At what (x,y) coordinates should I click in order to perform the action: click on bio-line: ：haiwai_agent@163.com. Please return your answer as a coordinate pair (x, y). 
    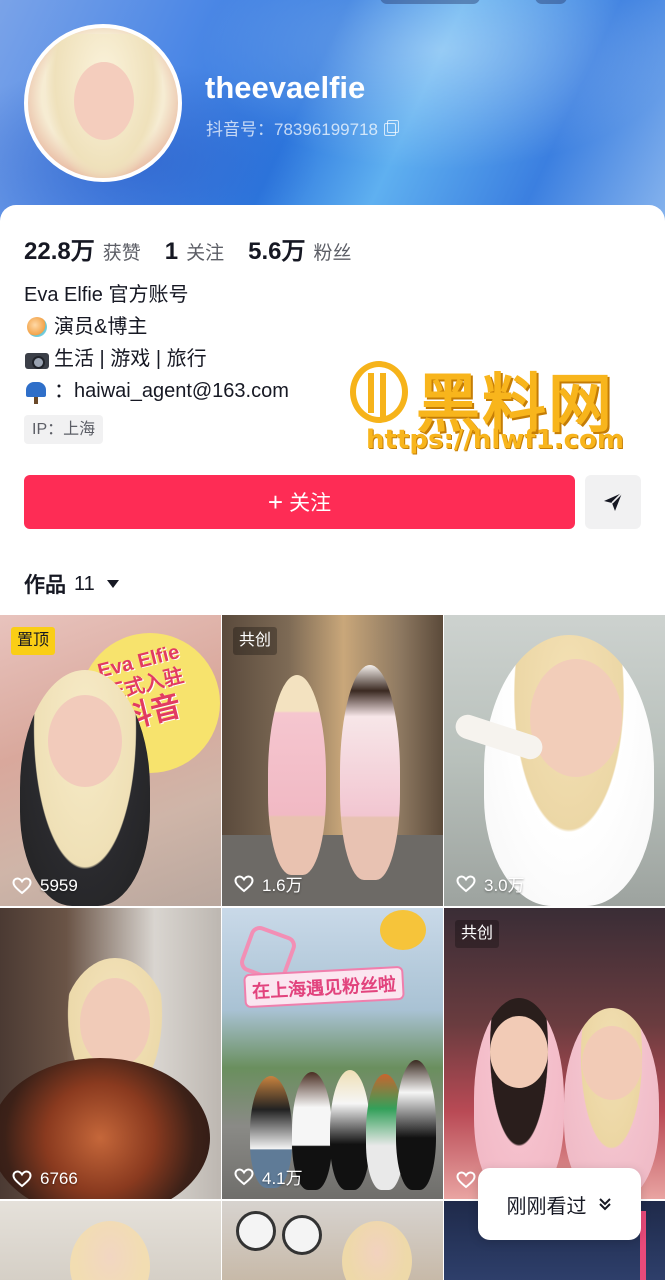
    Looking at the image, I should click on (156, 391).